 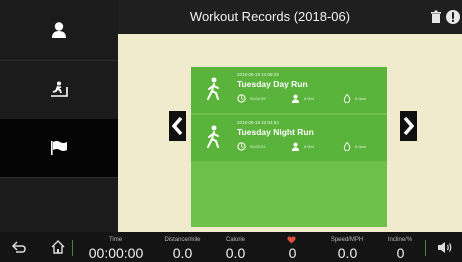 I want to click on chevron-left-icon, so click(x=177, y=126).